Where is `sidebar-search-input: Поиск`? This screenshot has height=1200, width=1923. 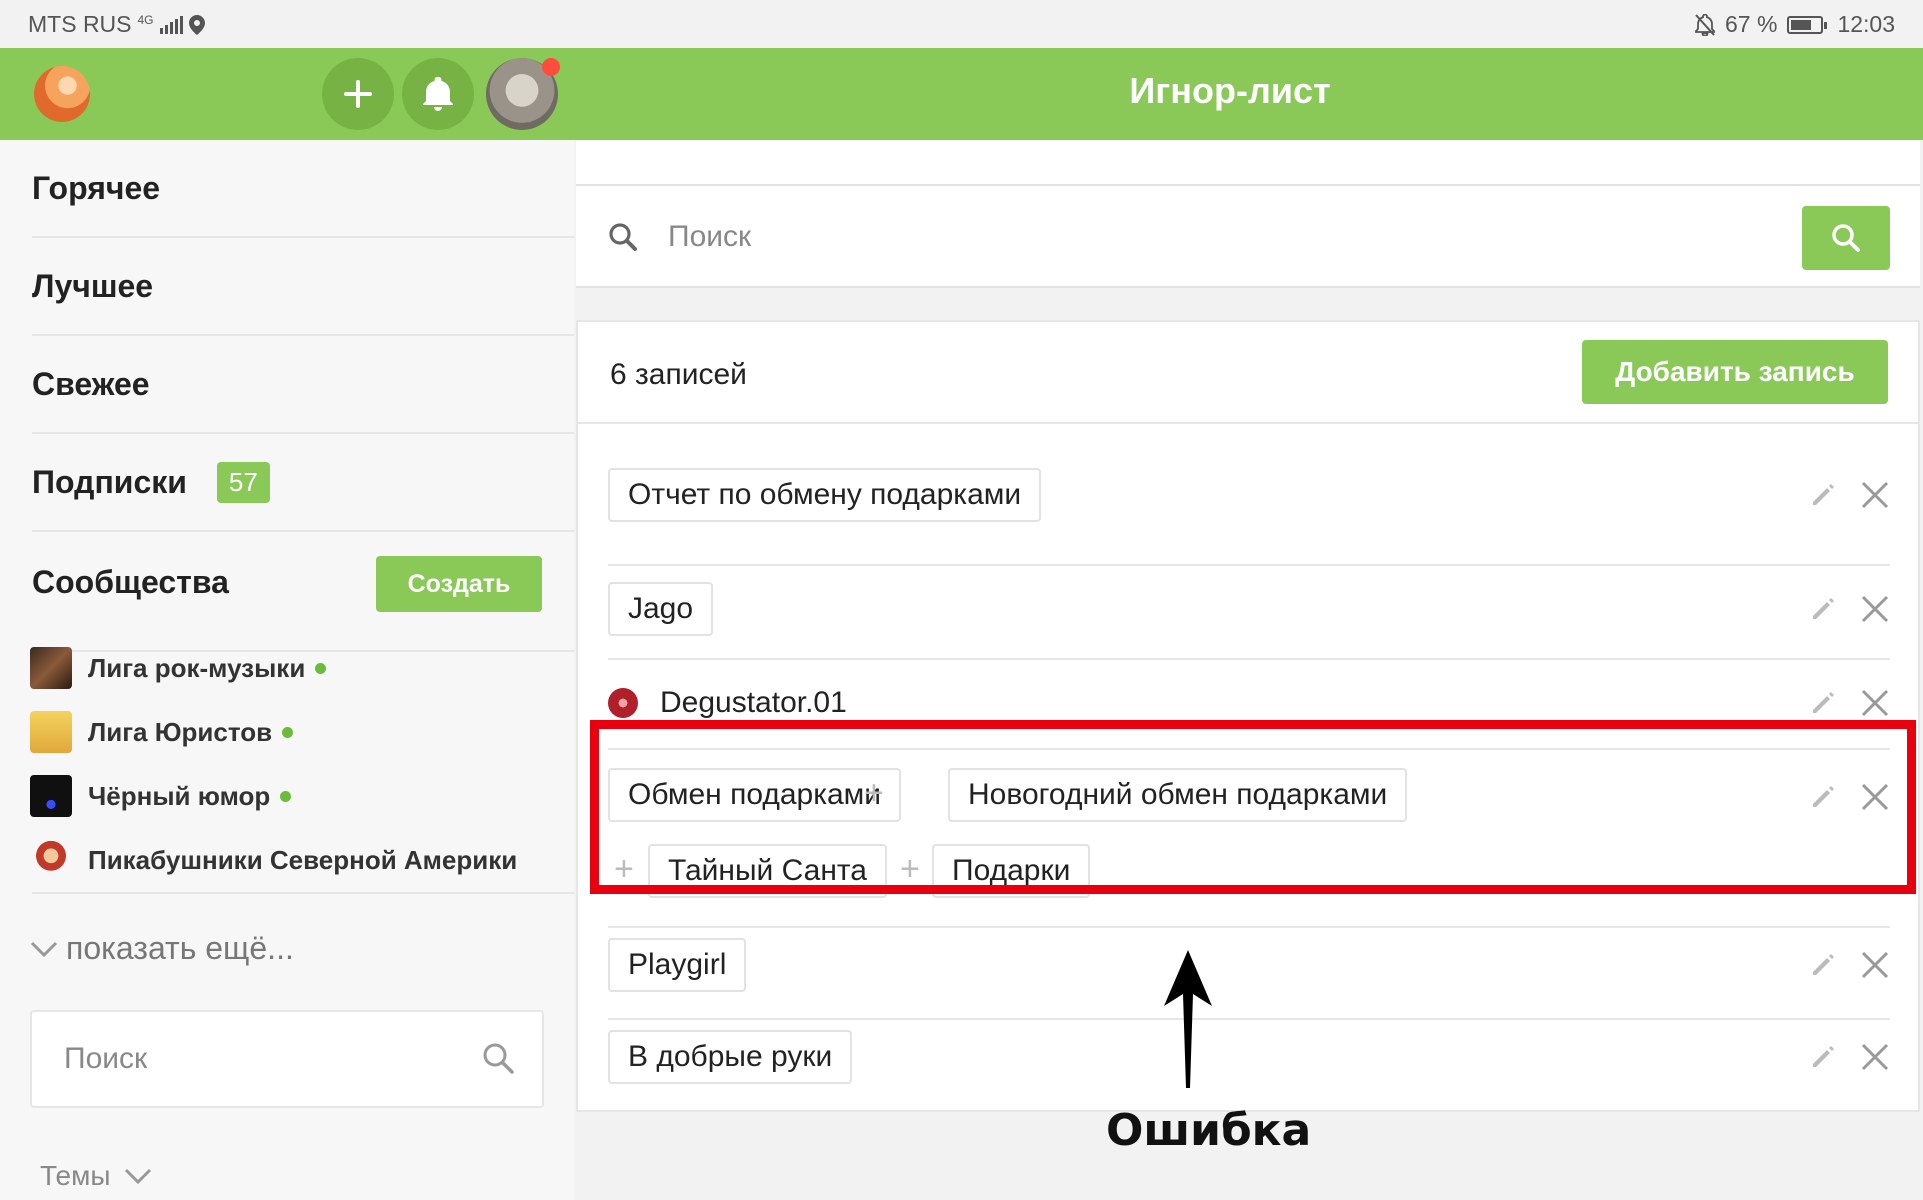
sidebar-search-input: Поиск is located at coordinates (287, 1059).